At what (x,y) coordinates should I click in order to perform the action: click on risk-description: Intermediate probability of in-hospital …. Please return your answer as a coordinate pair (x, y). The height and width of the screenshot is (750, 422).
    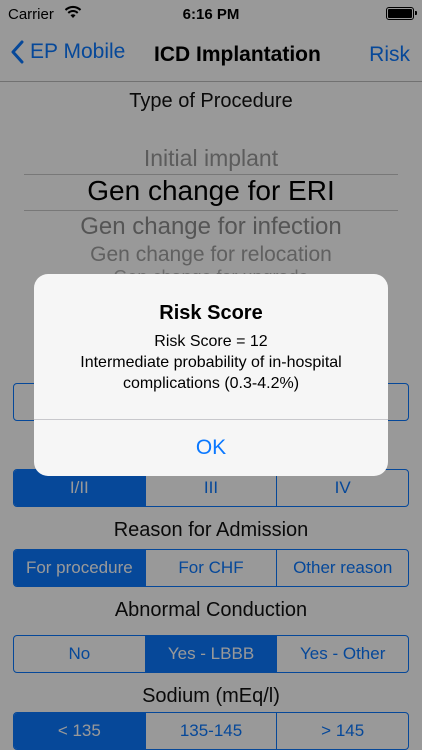
    Looking at the image, I should click on (211, 373).